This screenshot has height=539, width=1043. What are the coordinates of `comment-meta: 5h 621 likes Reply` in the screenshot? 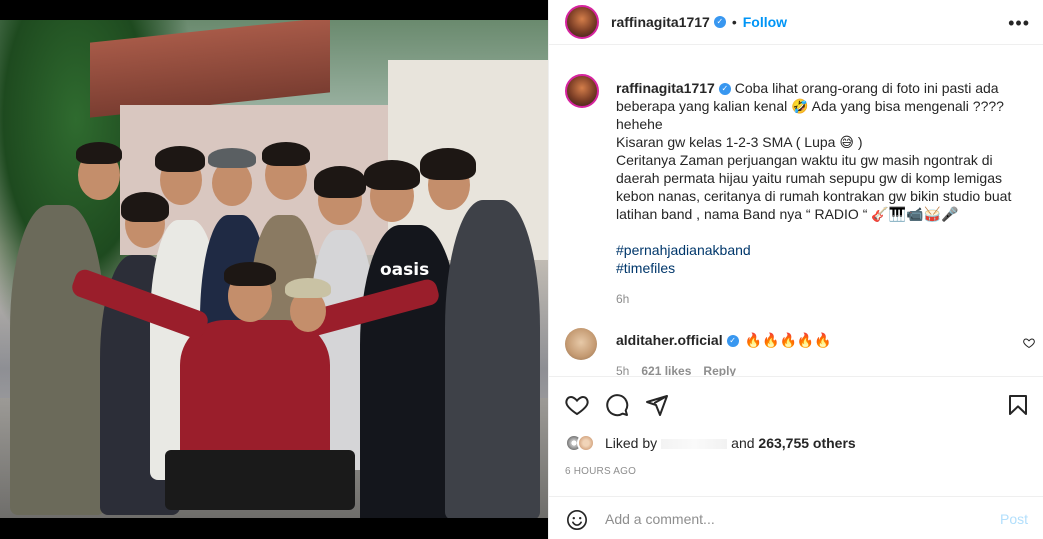 It's located at (682, 370).